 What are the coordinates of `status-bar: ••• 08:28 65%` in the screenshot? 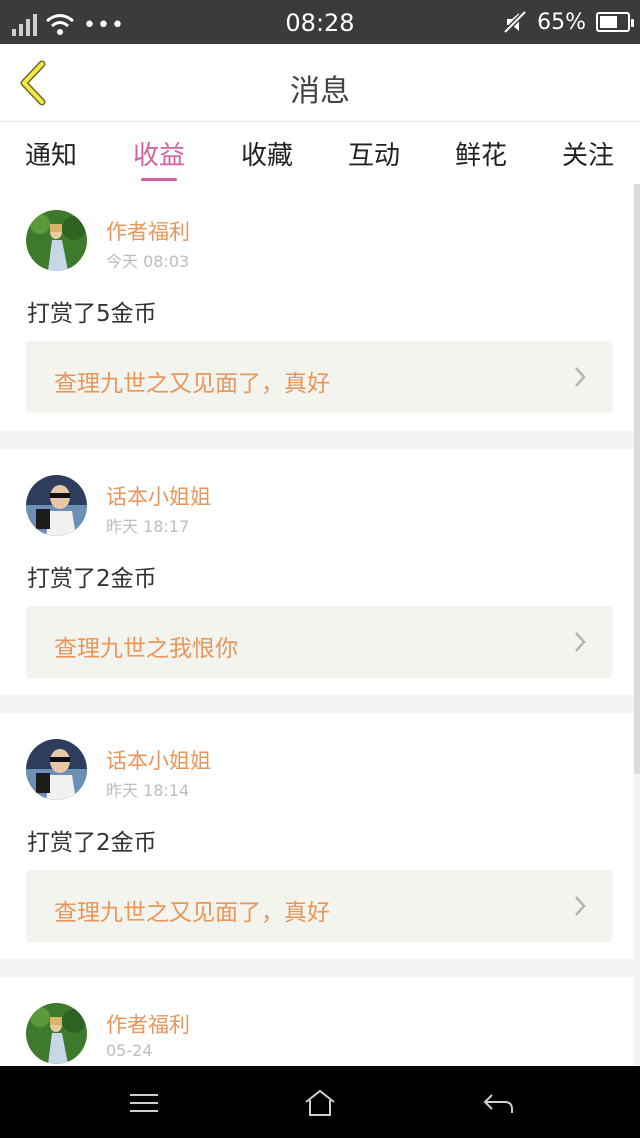 It's located at (320, 22).